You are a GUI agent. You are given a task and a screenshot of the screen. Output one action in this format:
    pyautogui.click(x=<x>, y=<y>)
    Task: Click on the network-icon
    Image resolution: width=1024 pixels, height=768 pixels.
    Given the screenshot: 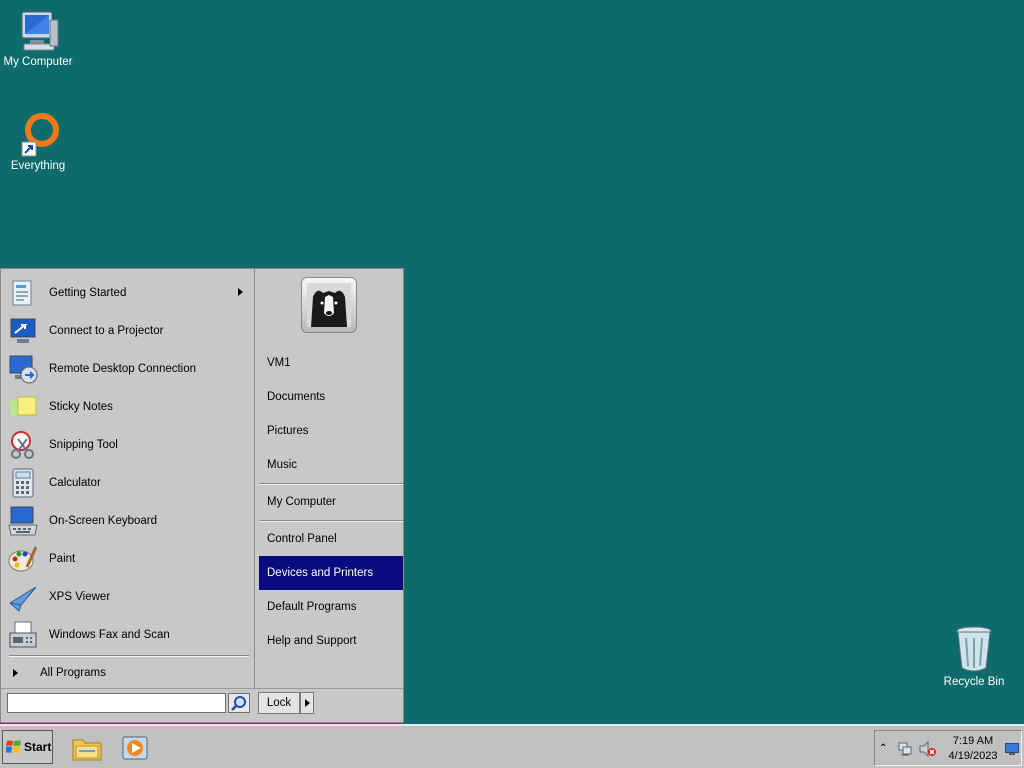 What is the action you would take?
    pyautogui.click(x=905, y=749)
    